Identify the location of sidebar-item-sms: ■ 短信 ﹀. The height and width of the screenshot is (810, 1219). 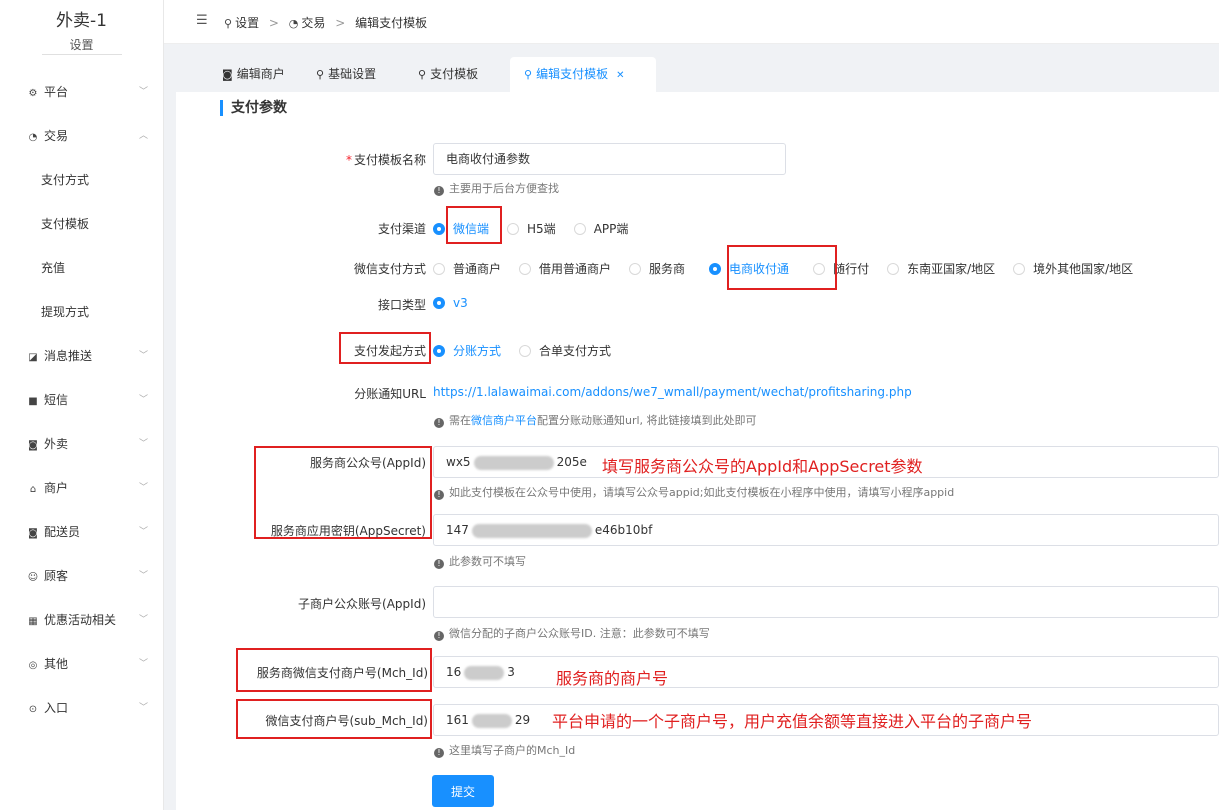
(82, 400).